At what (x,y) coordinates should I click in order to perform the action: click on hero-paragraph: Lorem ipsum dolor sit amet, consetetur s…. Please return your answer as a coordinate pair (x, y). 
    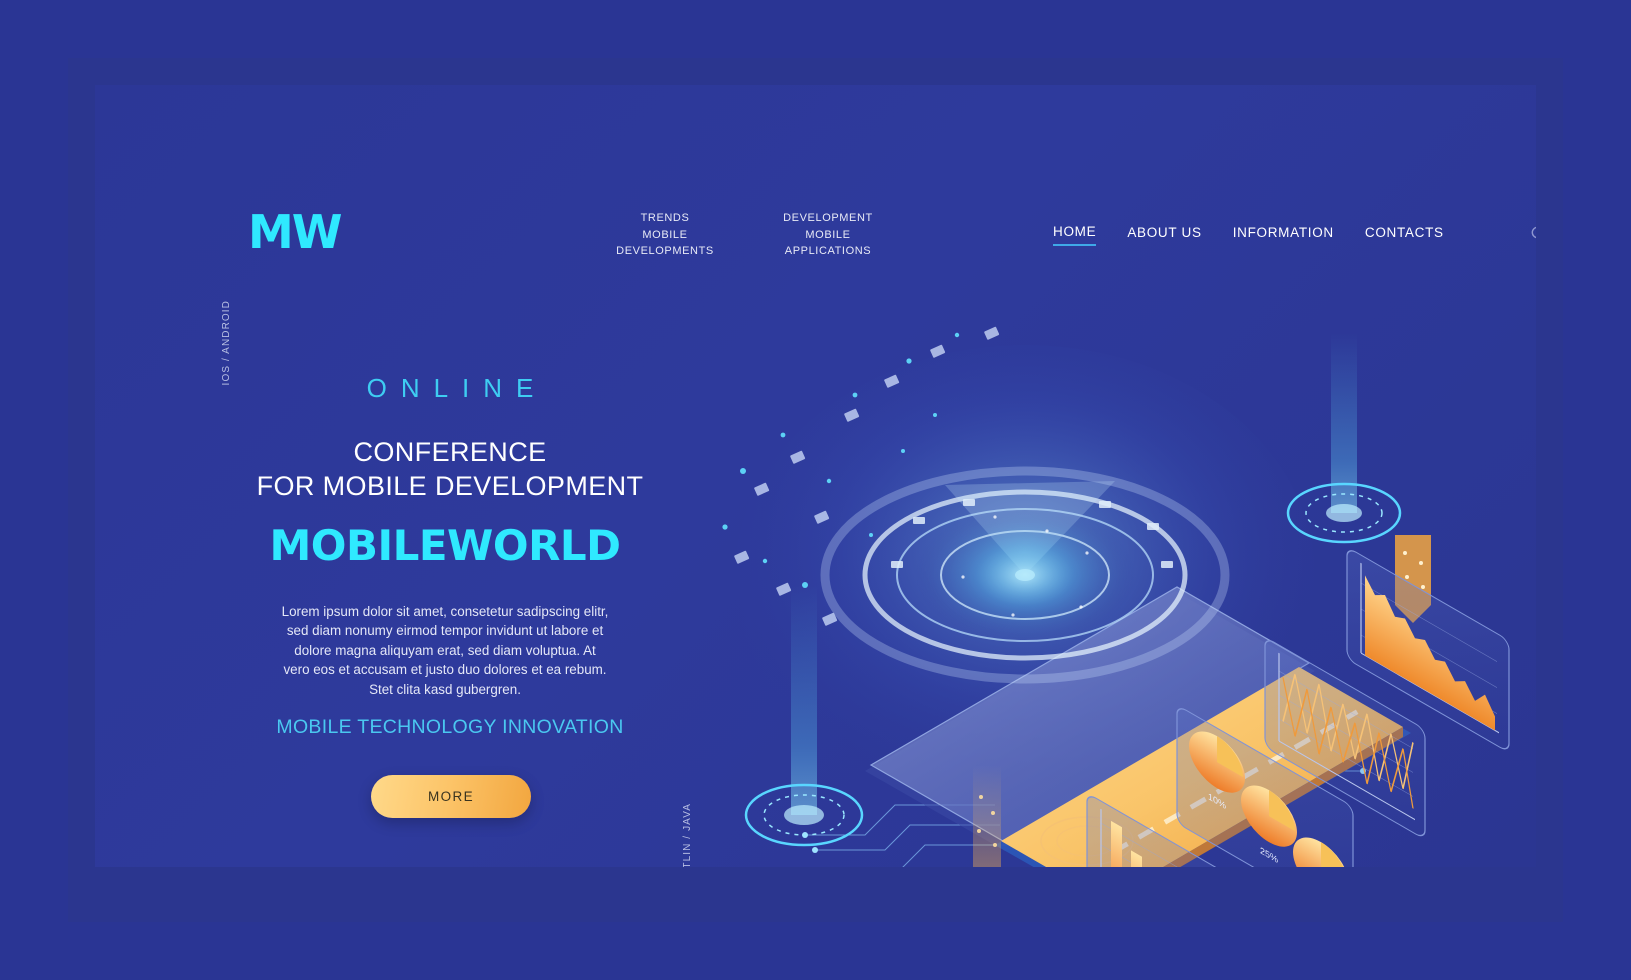
    Looking at the image, I should click on (445, 650).